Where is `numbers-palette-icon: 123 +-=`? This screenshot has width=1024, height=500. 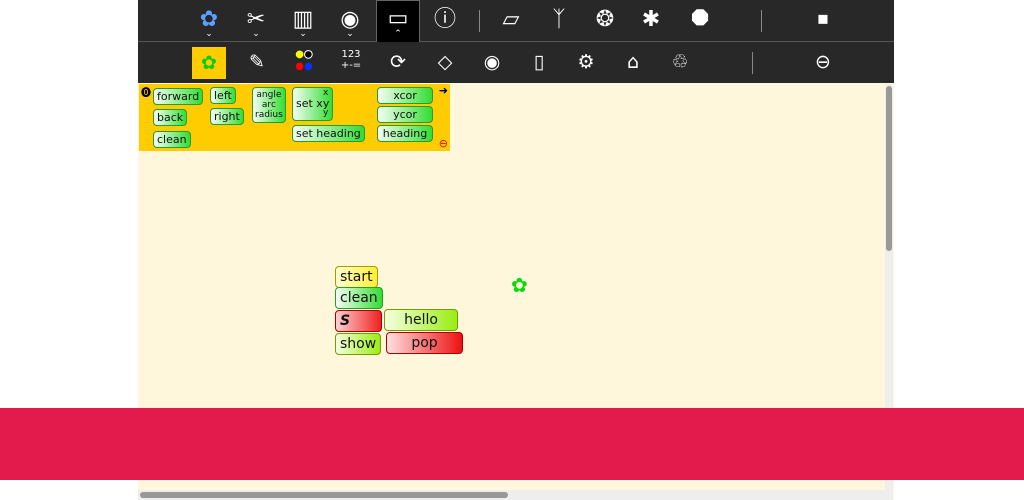 numbers-palette-icon: 123 +-= is located at coordinates (351, 60).